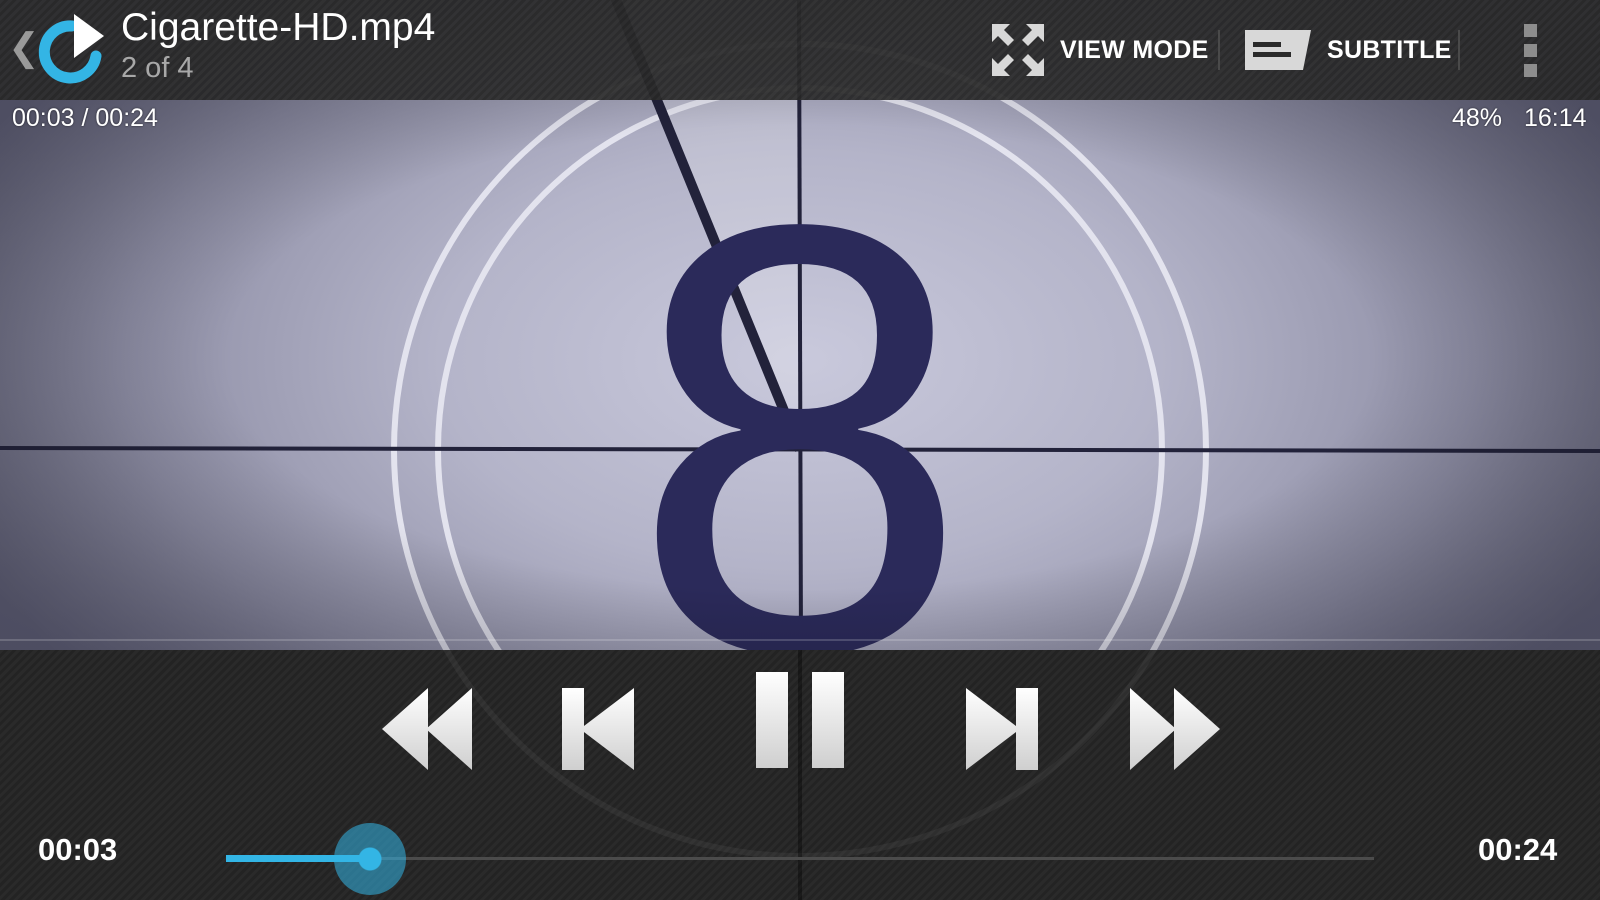 The image size is (1600, 900). I want to click on fast-rewind-icon, so click(427, 729).